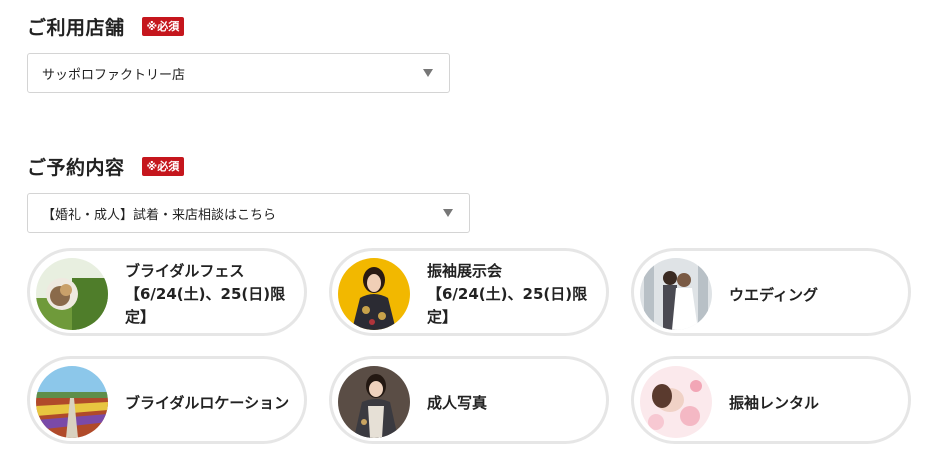 The width and height of the screenshot is (942, 463). I want to click on wedding-photo, so click(676, 294).